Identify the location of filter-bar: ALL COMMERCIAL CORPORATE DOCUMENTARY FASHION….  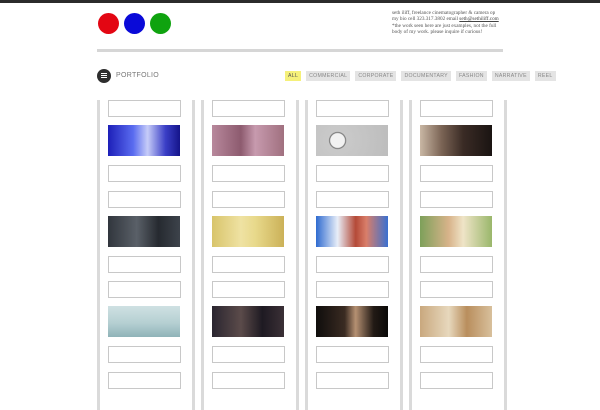
(420, 76).